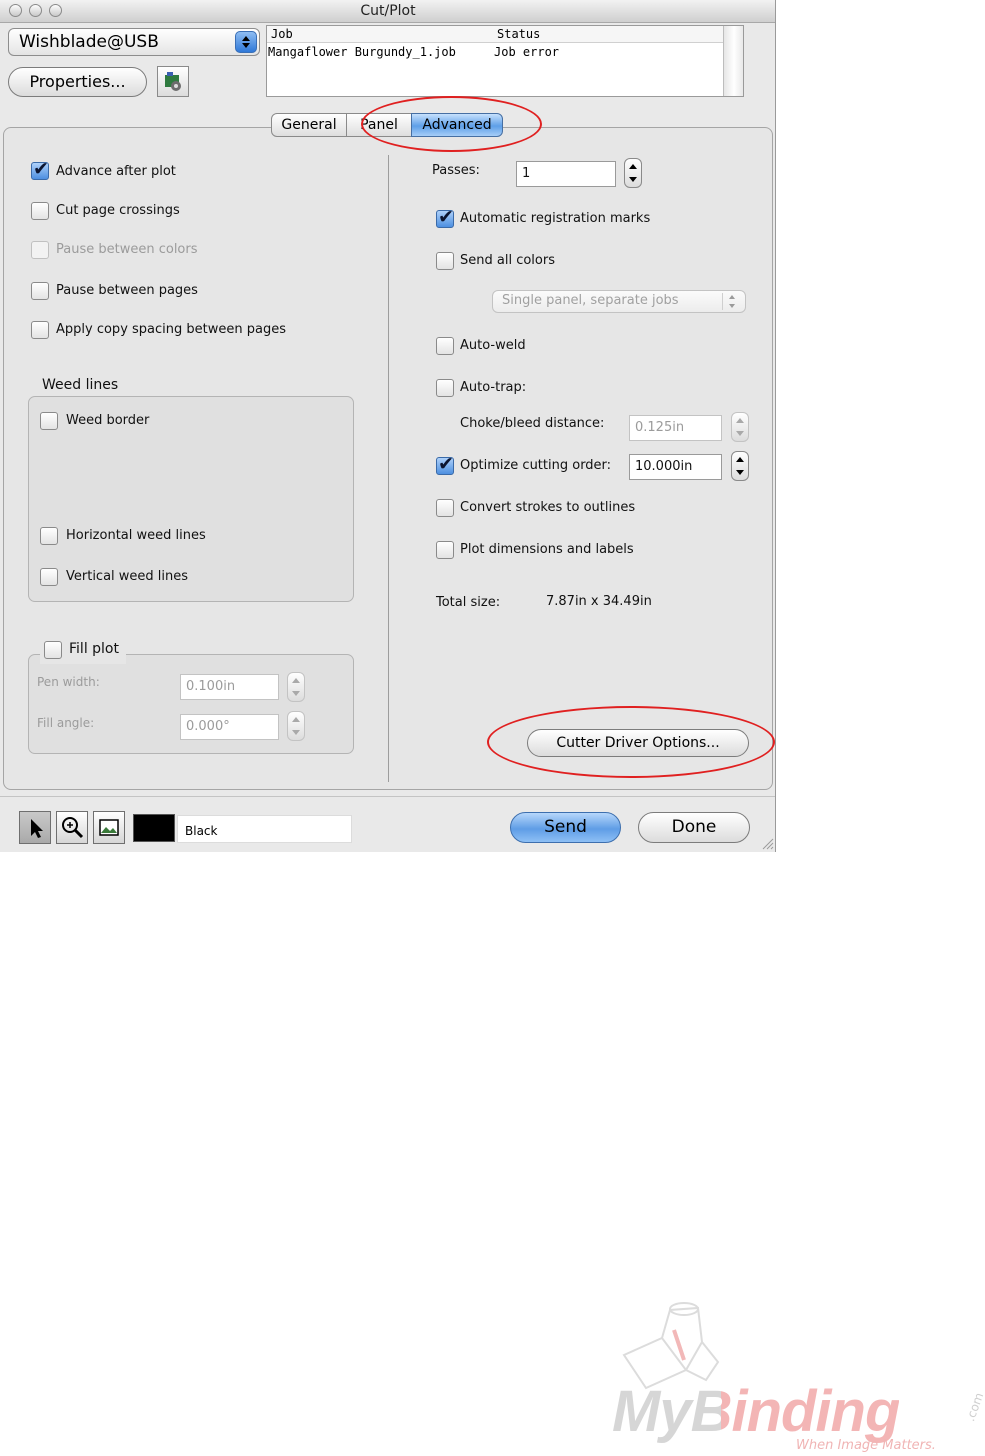 This screenshot has height=1456, width=985. What do you see at coordinates (733, 61) in the screenshot?
I see `job-list-scrollbar` at bounding box center [733, 61].